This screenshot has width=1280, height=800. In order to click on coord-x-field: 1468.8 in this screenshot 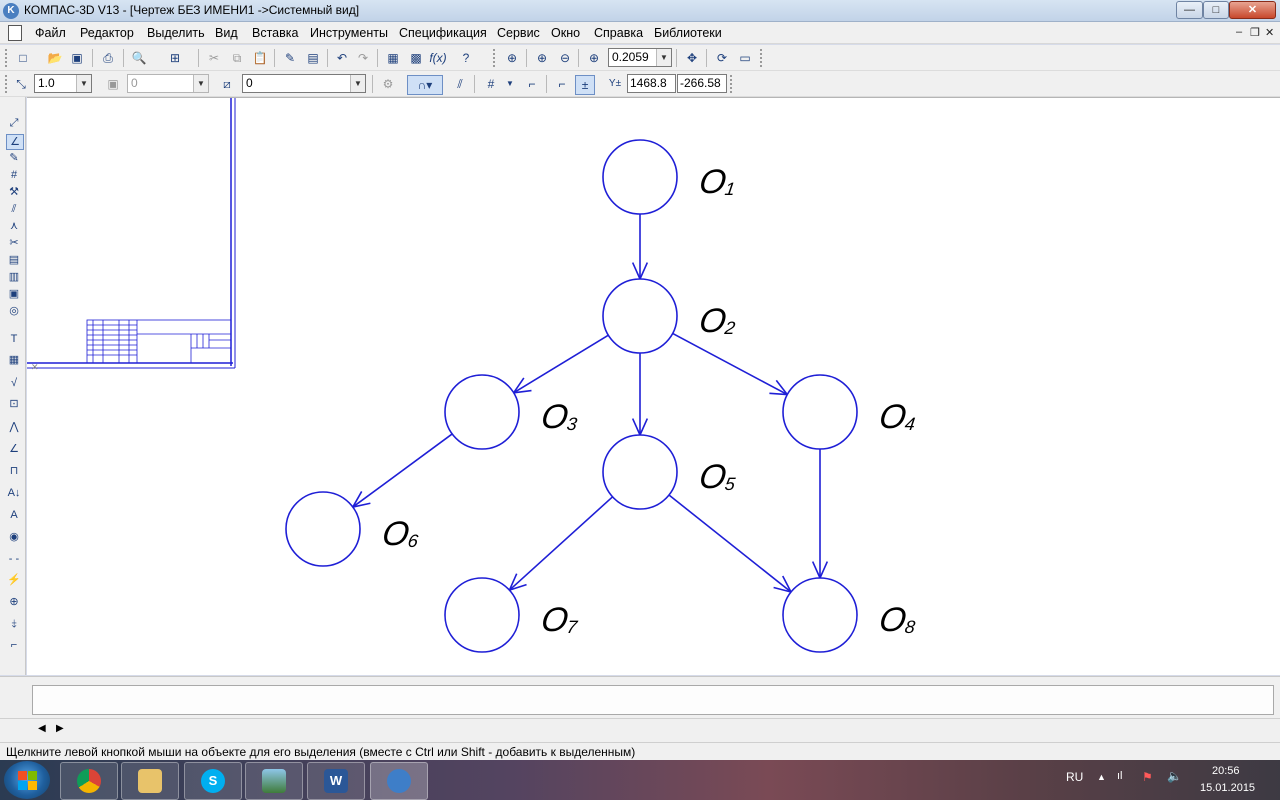, I will do `click(651, 83)`.